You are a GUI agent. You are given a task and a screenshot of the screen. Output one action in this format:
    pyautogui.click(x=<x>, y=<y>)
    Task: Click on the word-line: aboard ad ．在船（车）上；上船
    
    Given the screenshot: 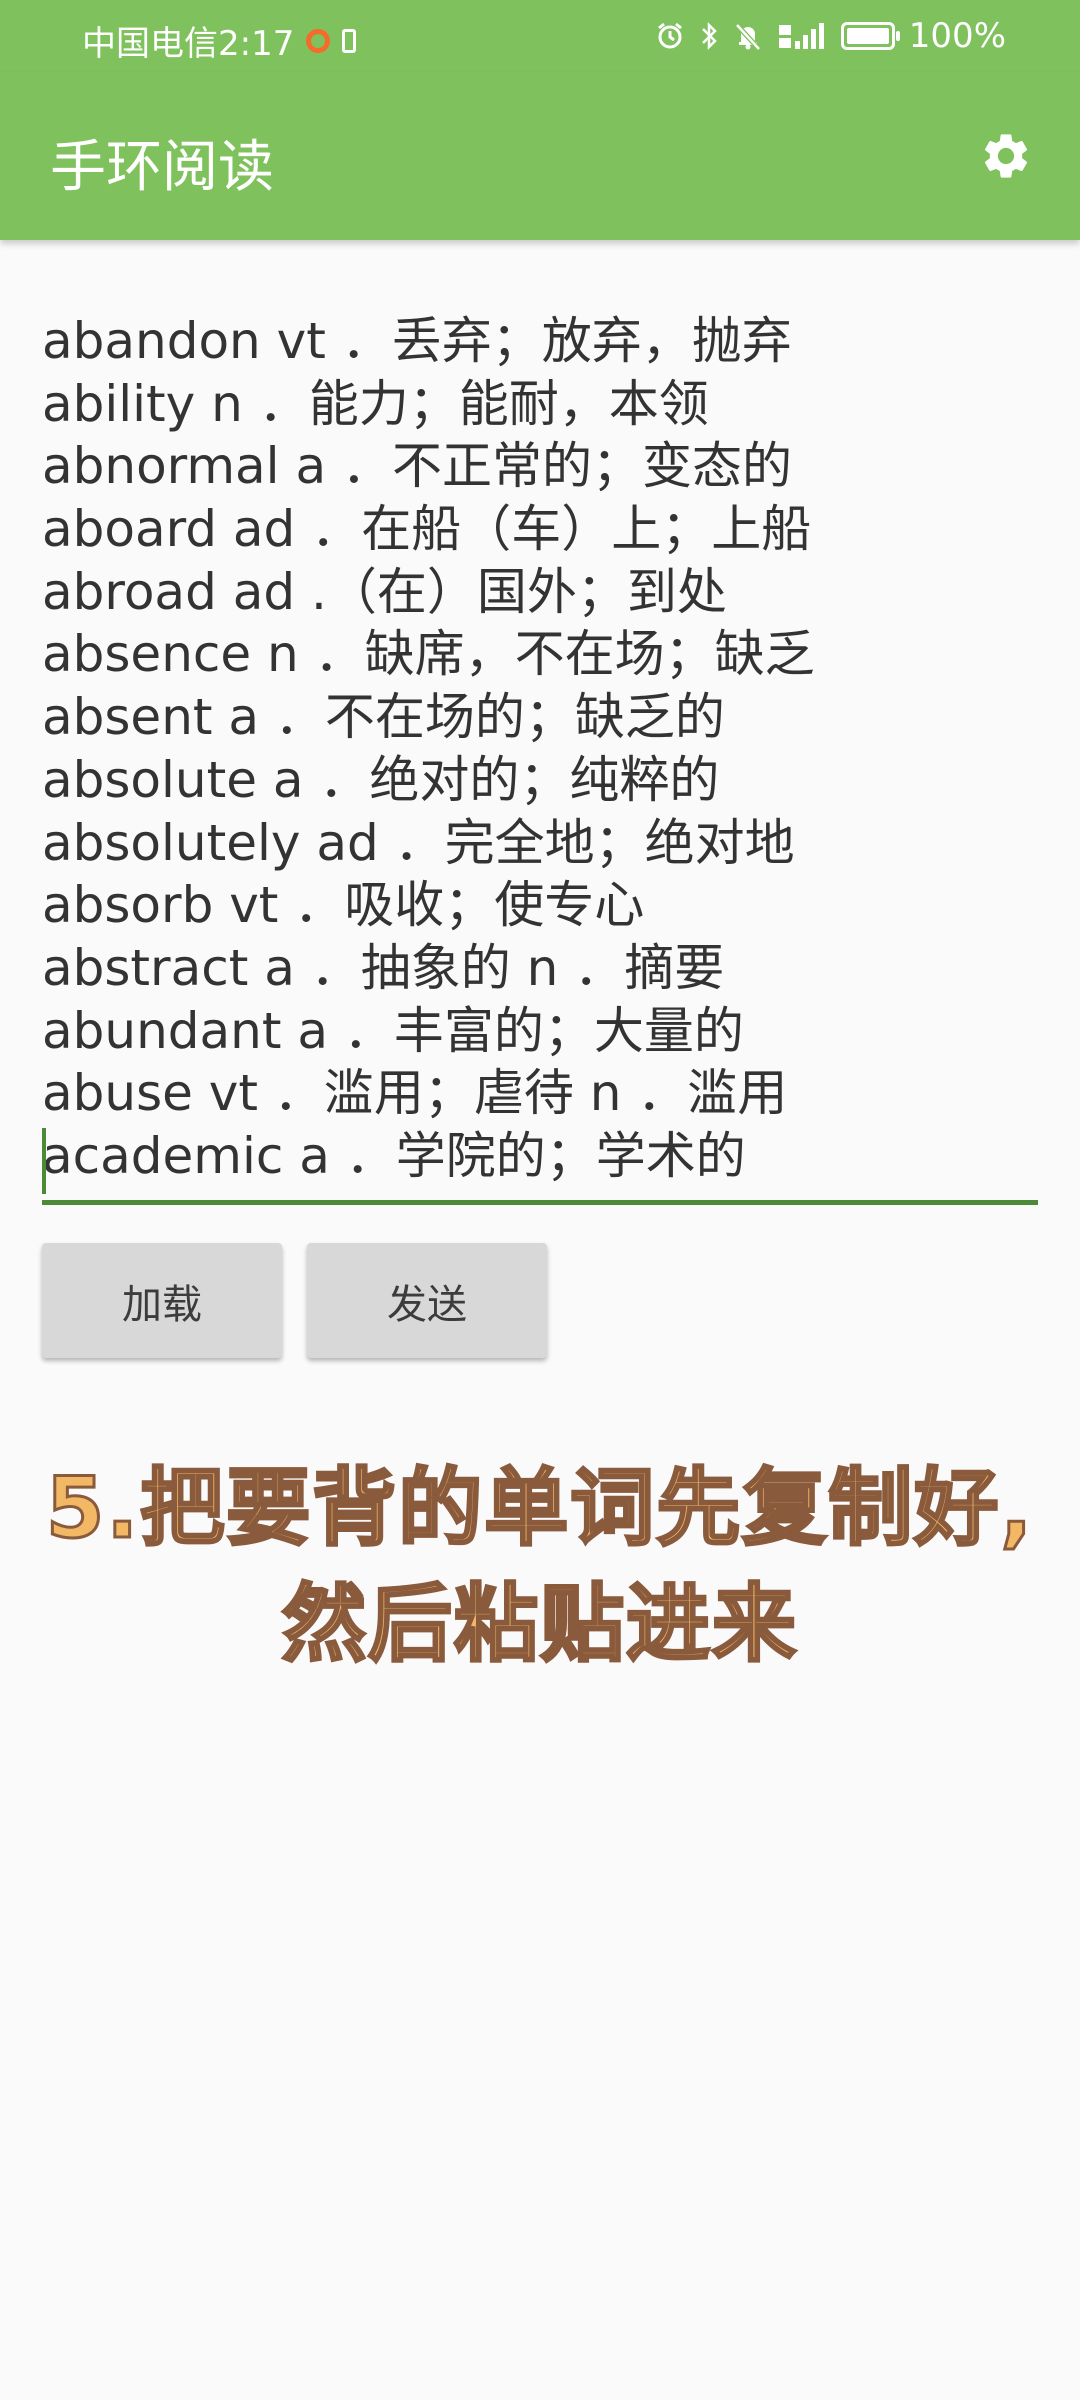 What is the action you would take?
    pyautogui.click(x=427, y=529)
    